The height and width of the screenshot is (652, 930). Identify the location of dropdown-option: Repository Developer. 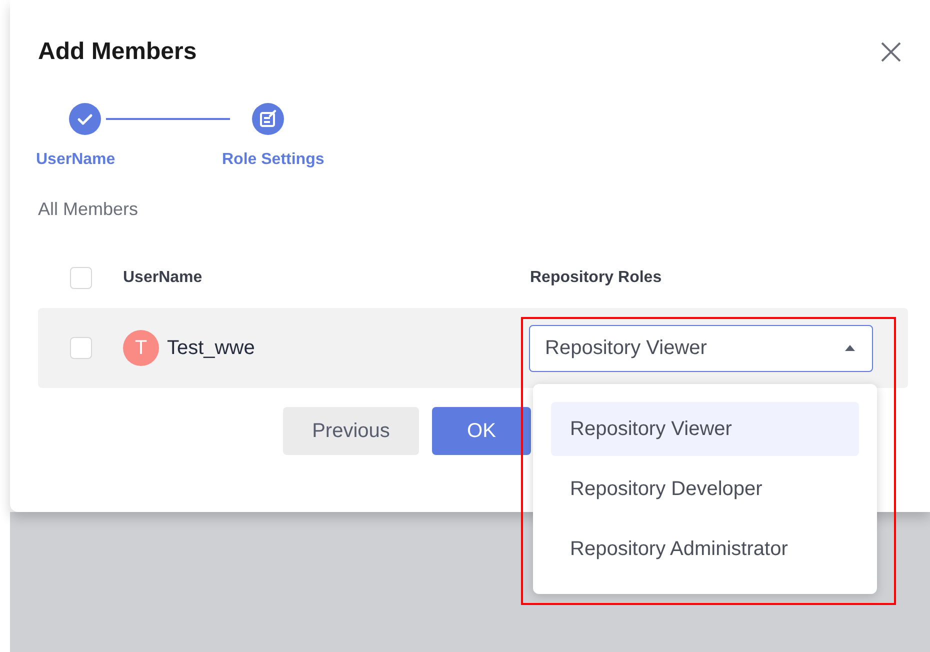
(705, 489).